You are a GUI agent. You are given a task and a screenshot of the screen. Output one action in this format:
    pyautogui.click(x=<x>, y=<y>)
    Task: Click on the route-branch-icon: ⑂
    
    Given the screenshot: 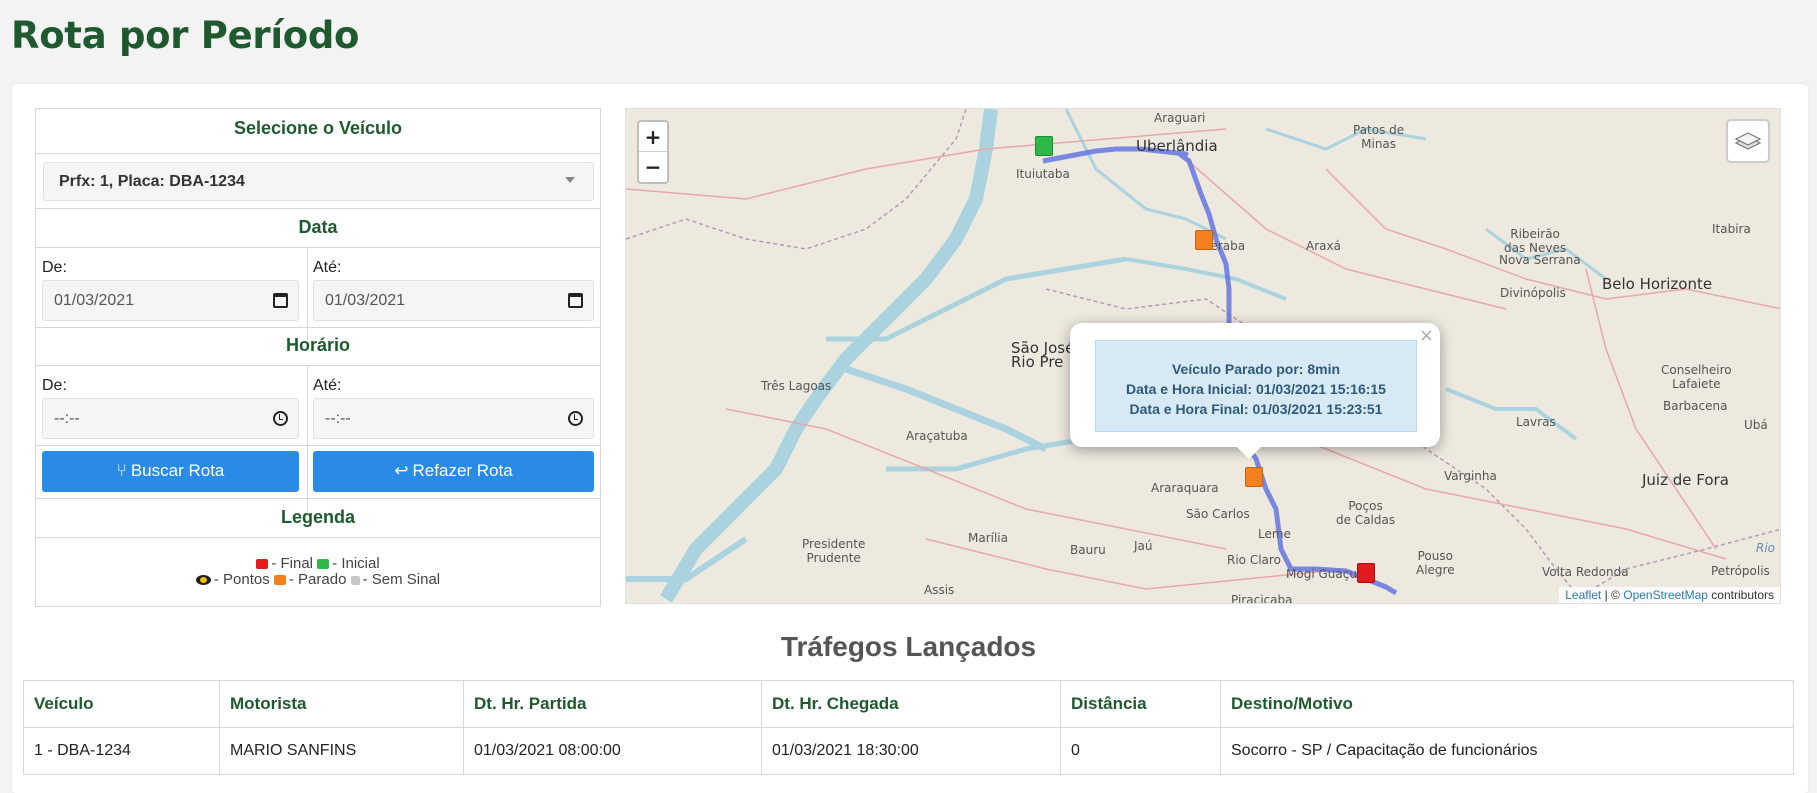 What is the action you would take?
    pyautogui.click(x=121, y=471)
    